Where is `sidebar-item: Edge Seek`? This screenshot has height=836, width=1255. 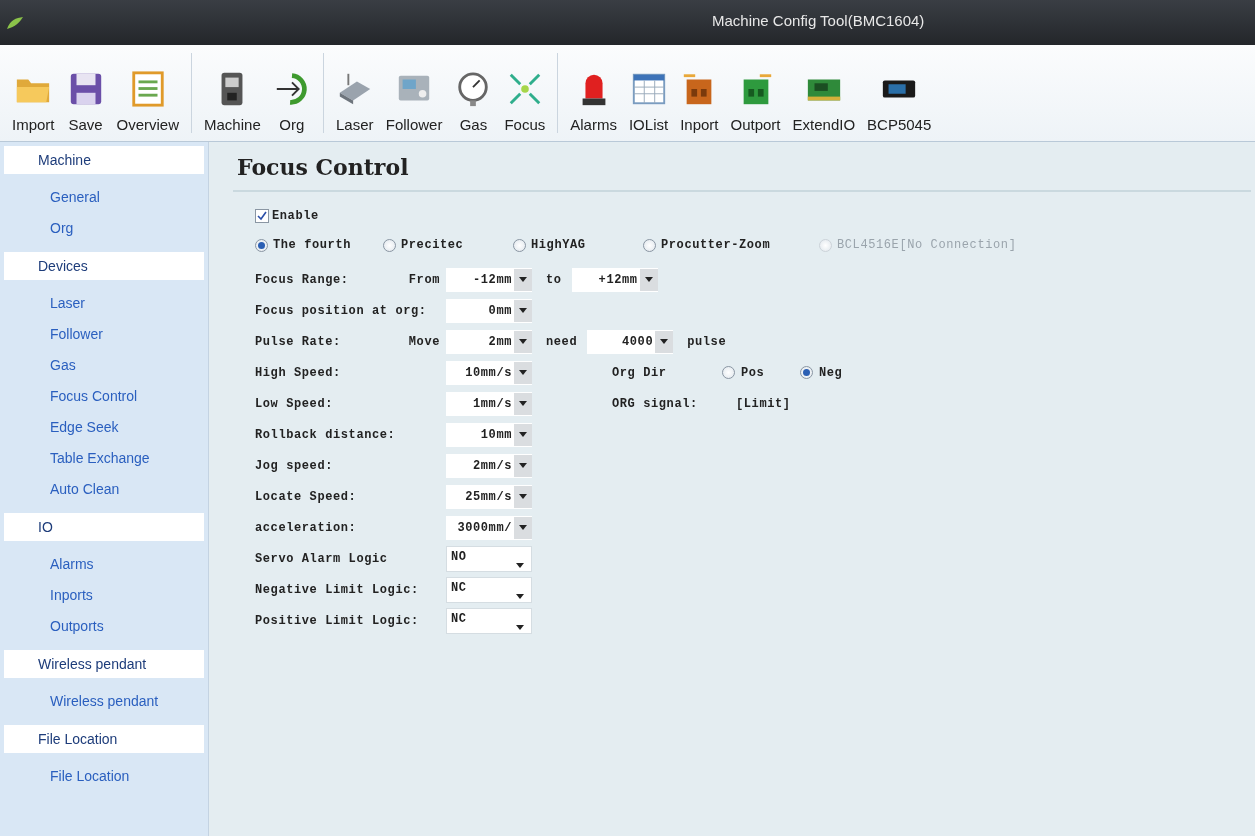 sidebar-item: Edge Seek is located at coordinates (129, 427).